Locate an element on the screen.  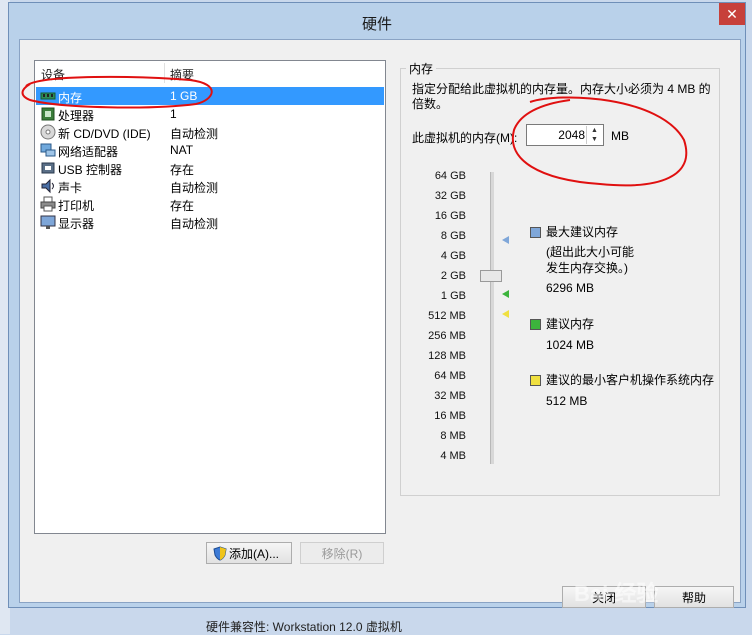
max-recommended-marker-icon is located at coordinates (505, 240).